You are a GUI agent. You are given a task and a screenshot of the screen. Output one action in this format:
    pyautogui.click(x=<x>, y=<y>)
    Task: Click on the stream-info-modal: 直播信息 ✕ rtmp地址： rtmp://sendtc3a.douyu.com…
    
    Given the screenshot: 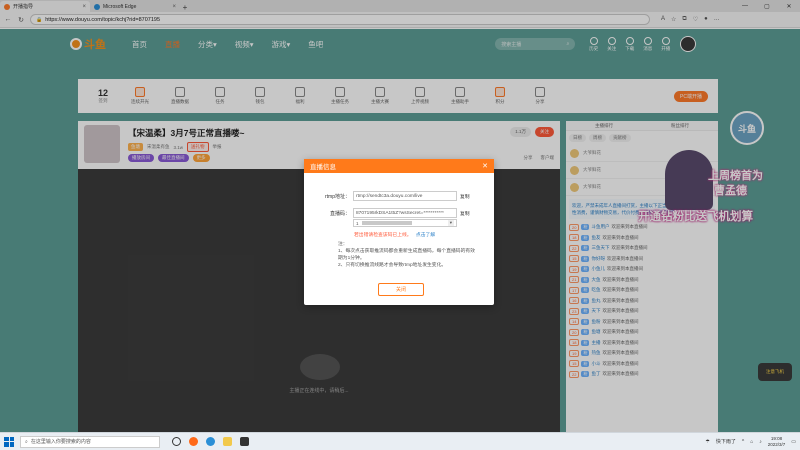 What is the action you would take?
    pyautogui.click(x=399, y=232)
    